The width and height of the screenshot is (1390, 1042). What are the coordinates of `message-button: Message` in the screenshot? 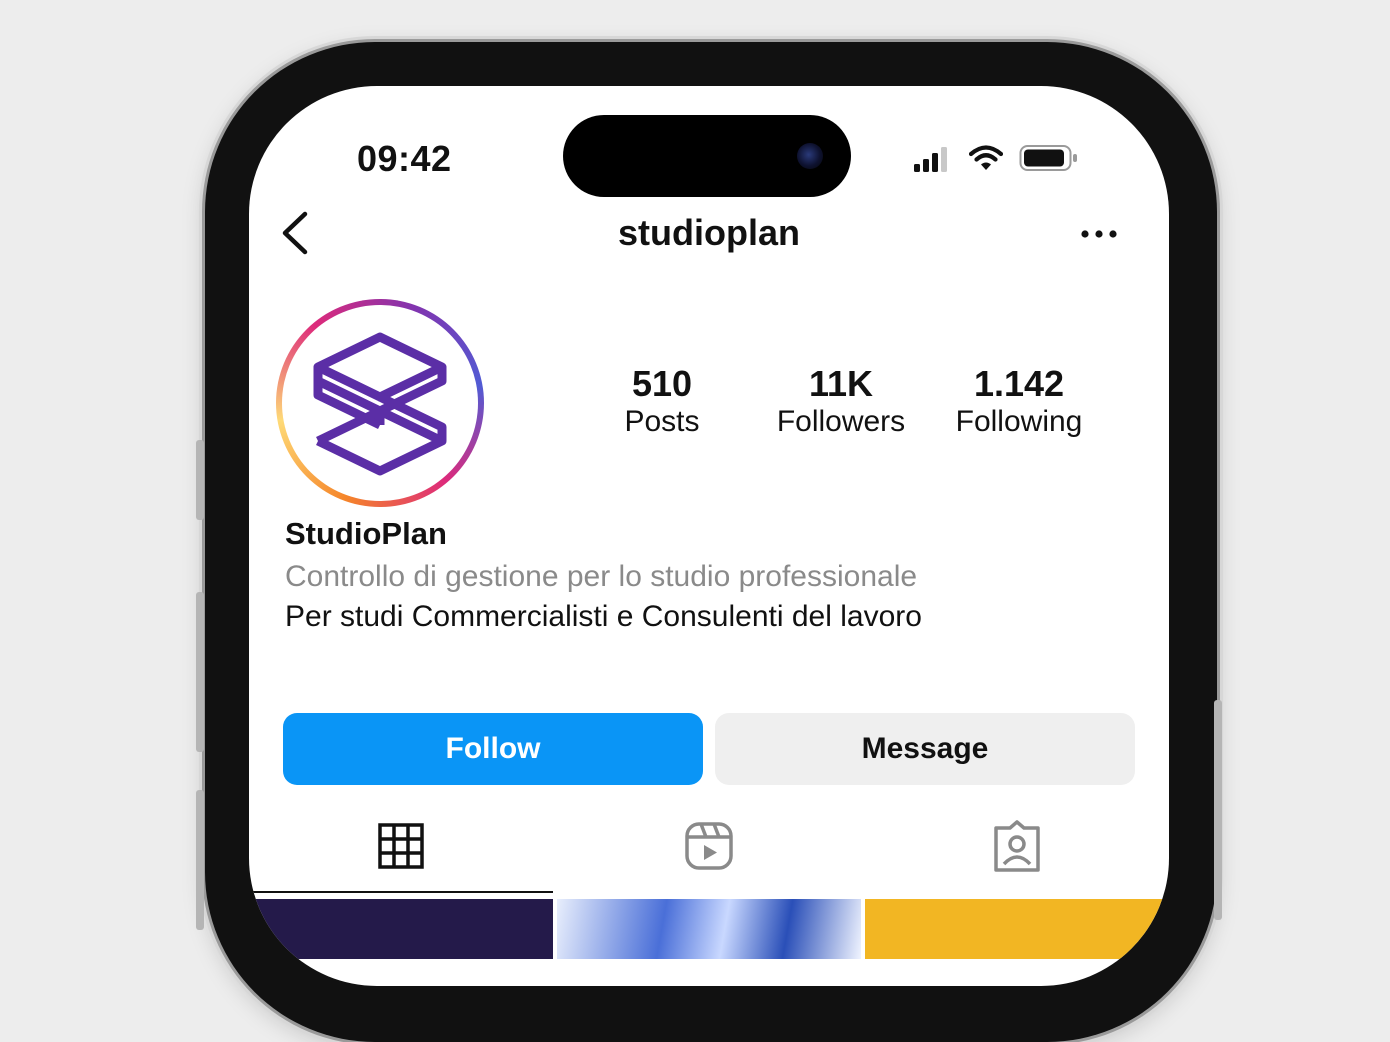 It's located at (925, 749).